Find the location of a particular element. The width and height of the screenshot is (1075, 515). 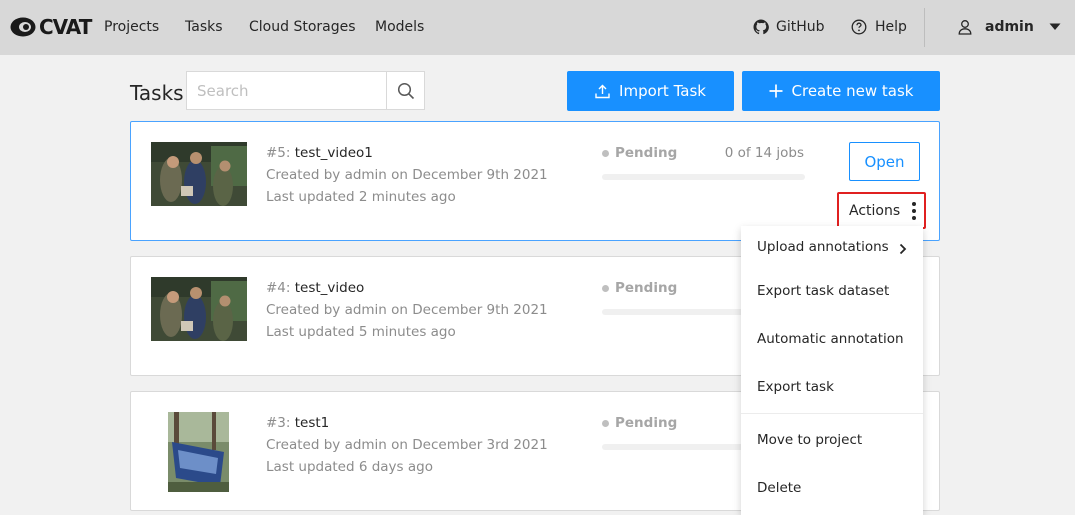

task-title: #5: test_video1 is located at coordinates (319, 153).